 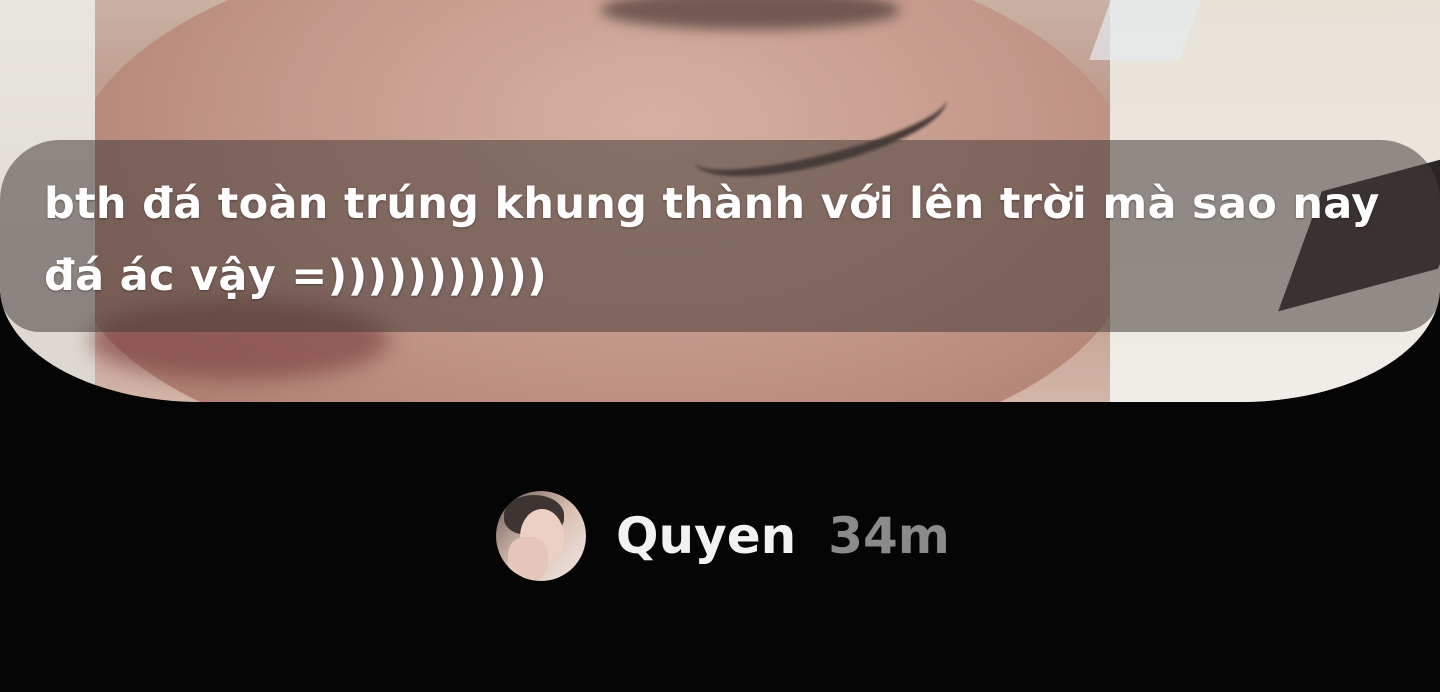 I want to click on avatar, so click(x=541, y=536).